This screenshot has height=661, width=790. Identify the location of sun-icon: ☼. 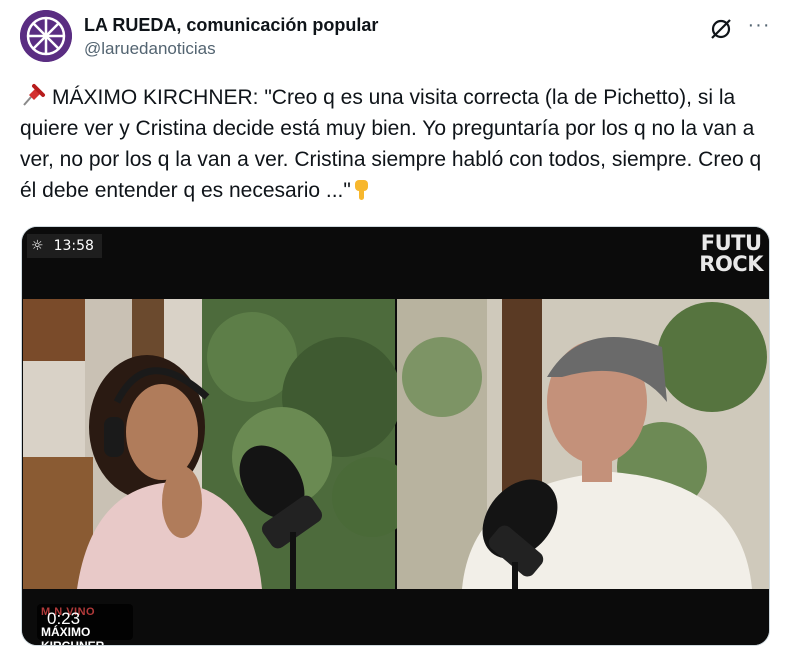
(37, 246).